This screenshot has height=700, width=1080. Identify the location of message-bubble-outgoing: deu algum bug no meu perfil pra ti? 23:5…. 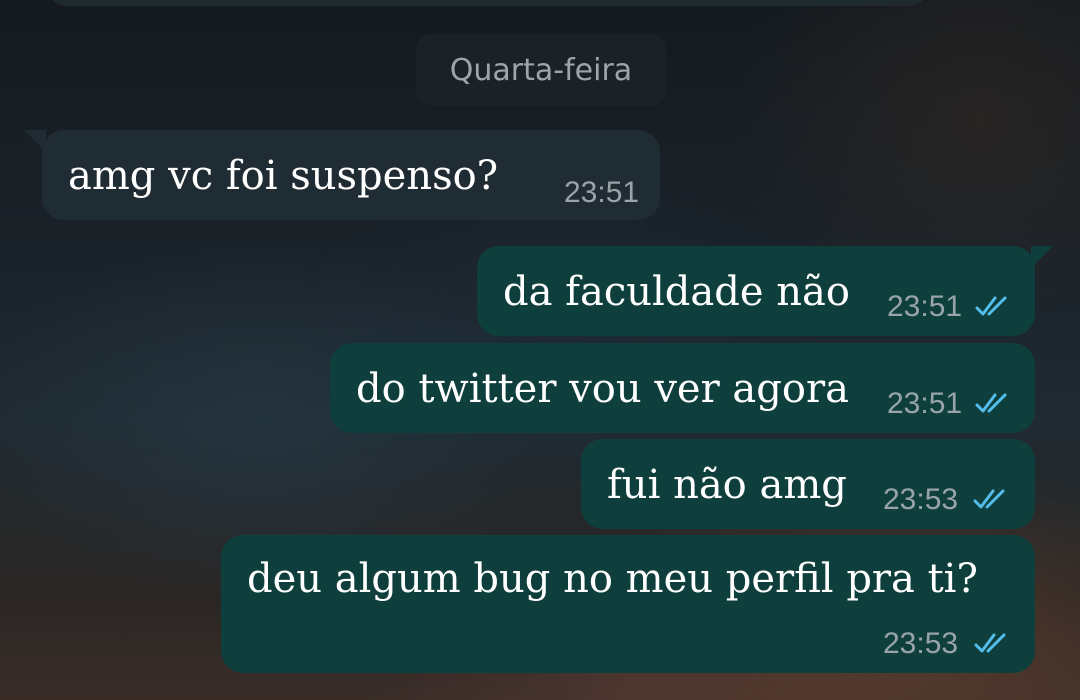
(628, 604).